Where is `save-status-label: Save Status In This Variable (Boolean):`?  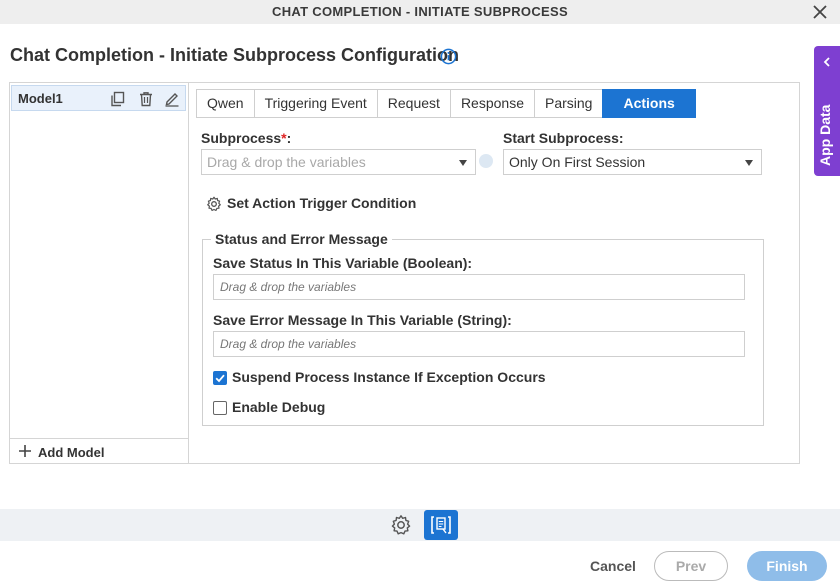 save-status-label: Save Status In This Variable (Boolean): is located at coordinates (343, 263).